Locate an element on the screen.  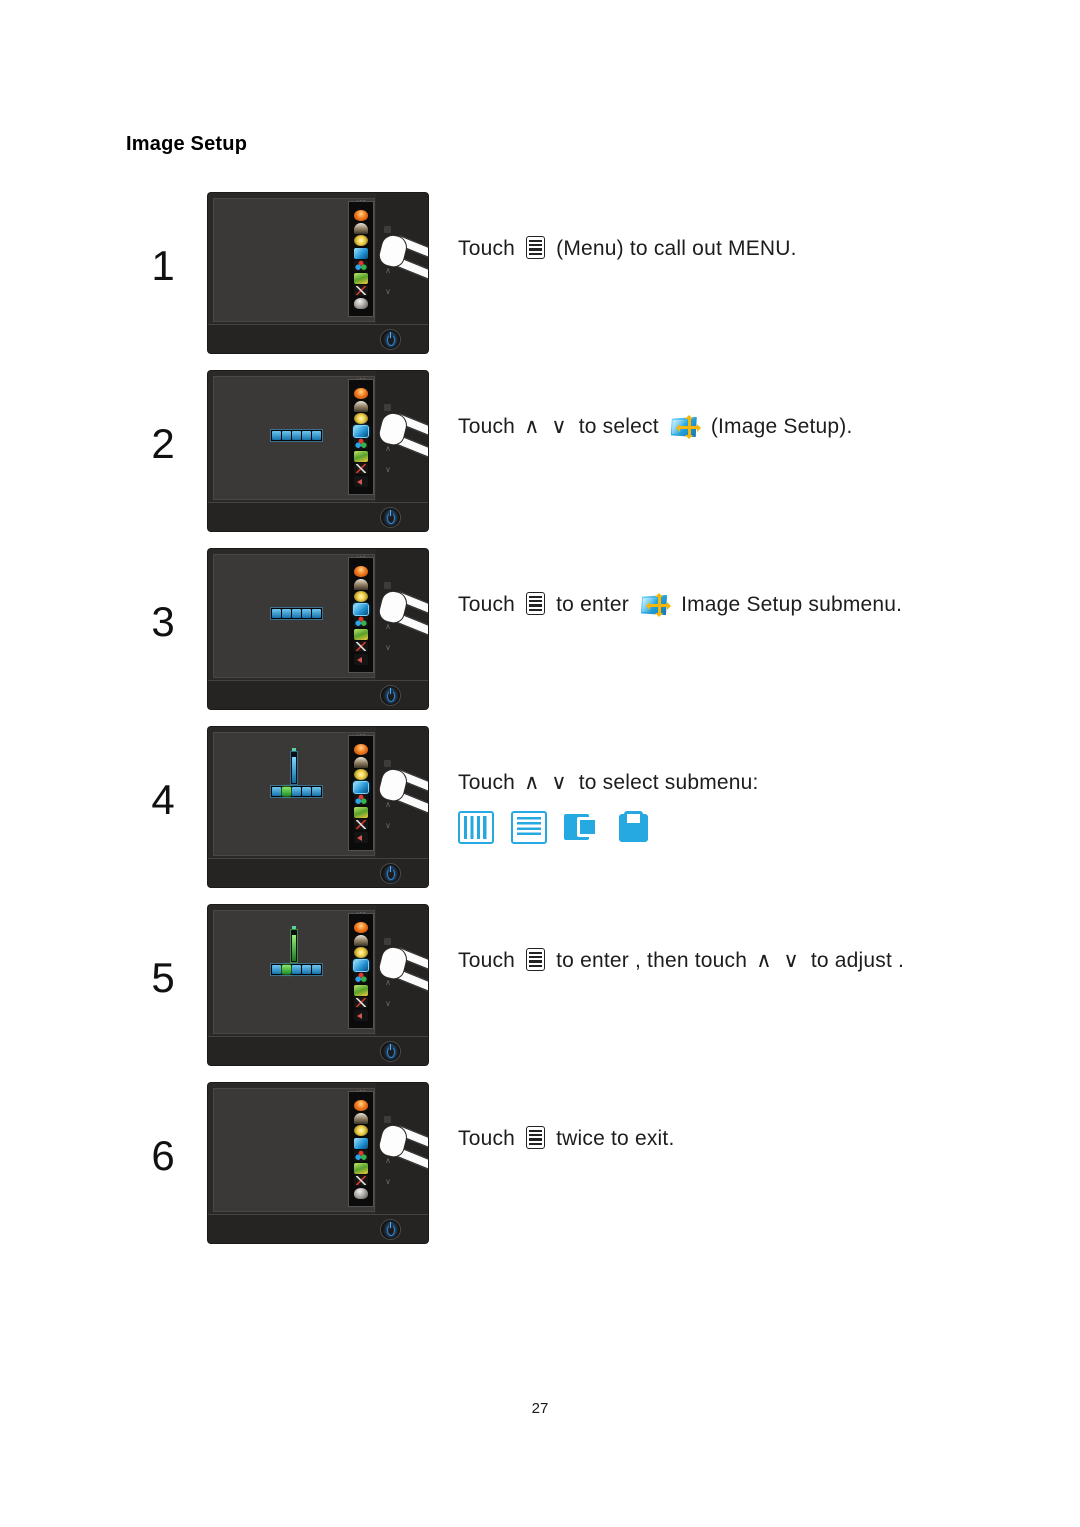
submenu-item-selected is located at coordinates (286, 791).